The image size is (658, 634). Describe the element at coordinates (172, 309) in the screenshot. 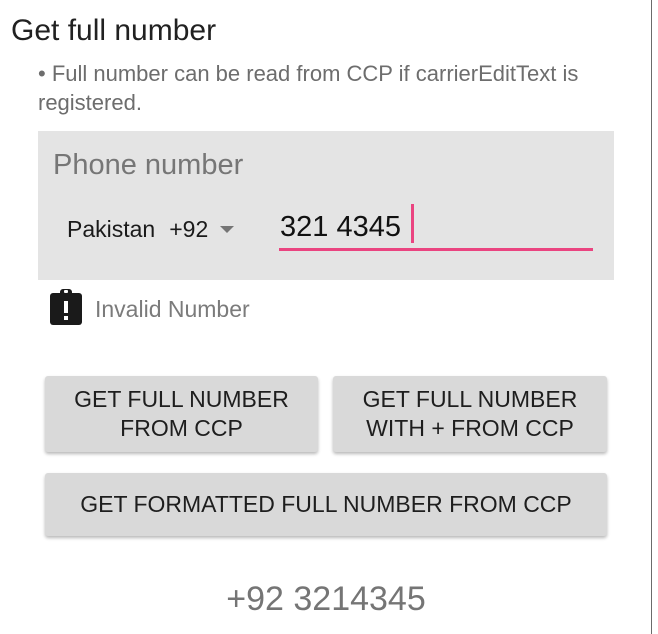

I see `validity-message: Invalid Number` at that location.